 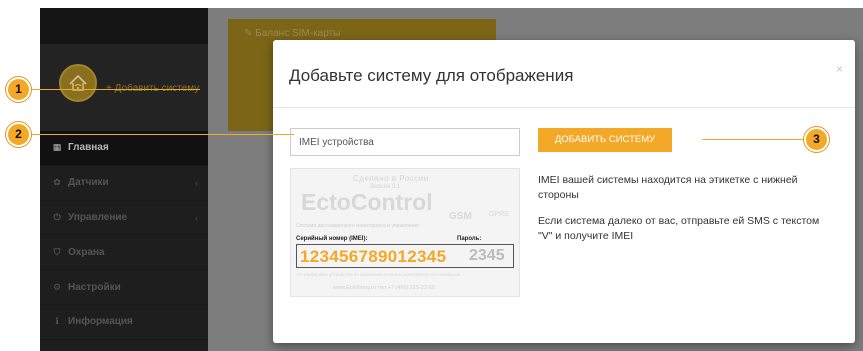 I want to click on sidebar-item-label: Охрана, so click(x=86, y=252).